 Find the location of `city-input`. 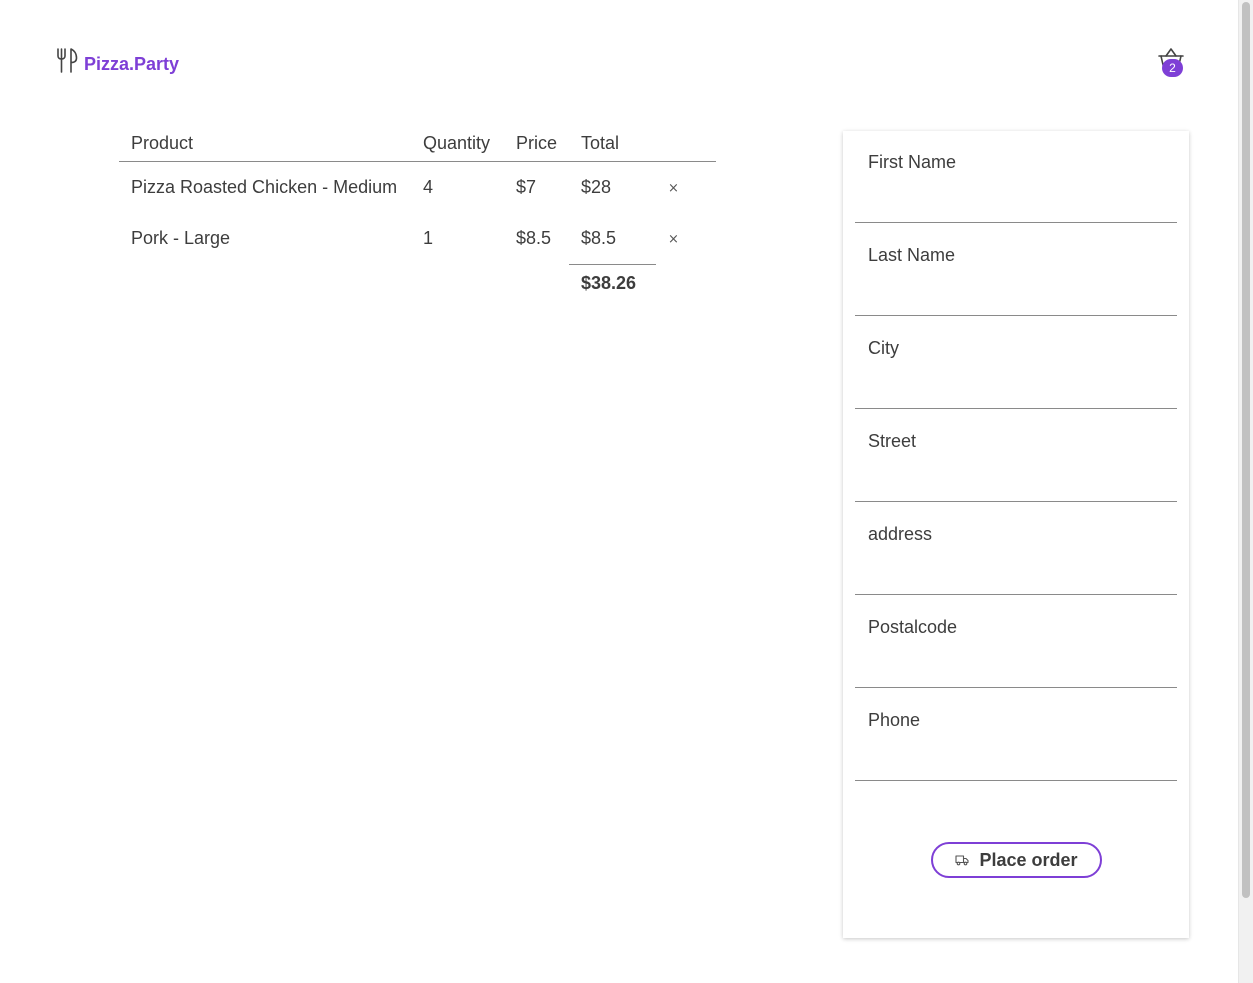

city-input is located at coordinates (1018, 385).